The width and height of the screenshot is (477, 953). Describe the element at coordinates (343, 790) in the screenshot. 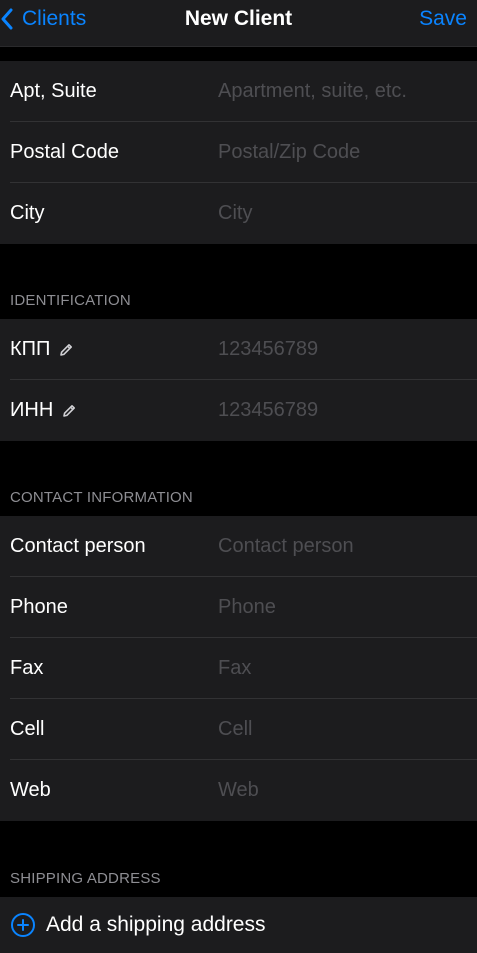

I see `web-input` at that location.